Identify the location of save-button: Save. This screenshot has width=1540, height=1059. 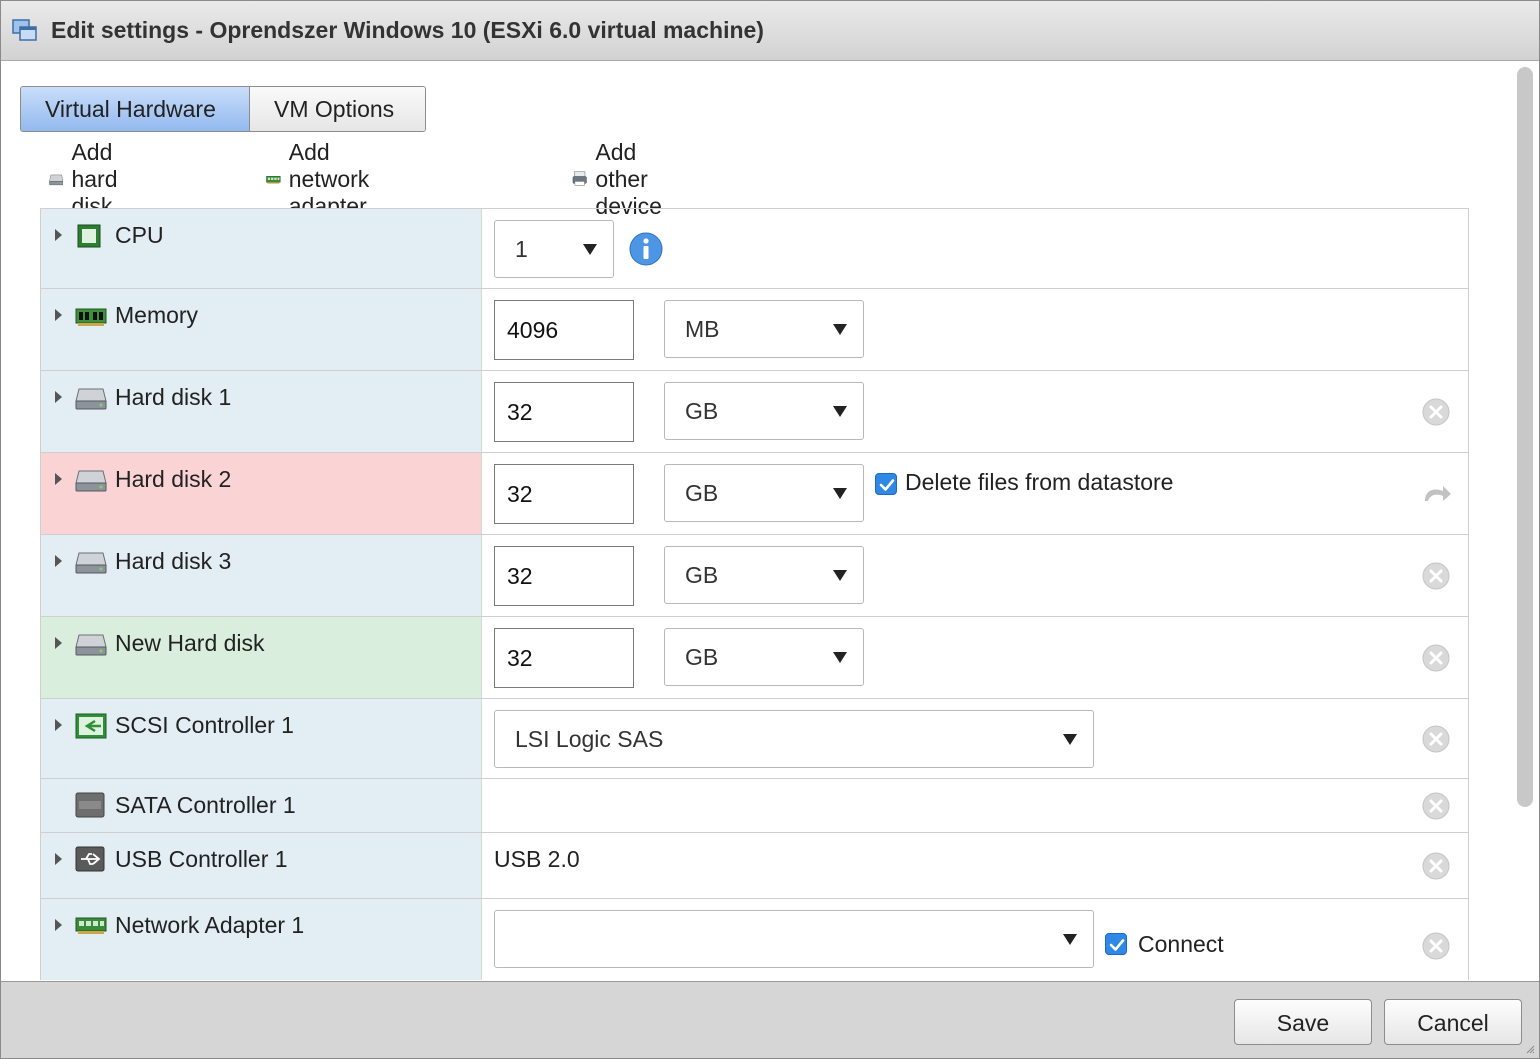
(1303, 1022).